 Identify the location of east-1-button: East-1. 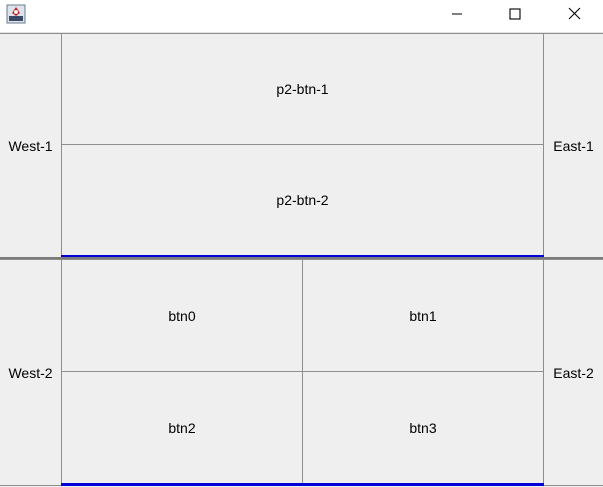
(573, 145).